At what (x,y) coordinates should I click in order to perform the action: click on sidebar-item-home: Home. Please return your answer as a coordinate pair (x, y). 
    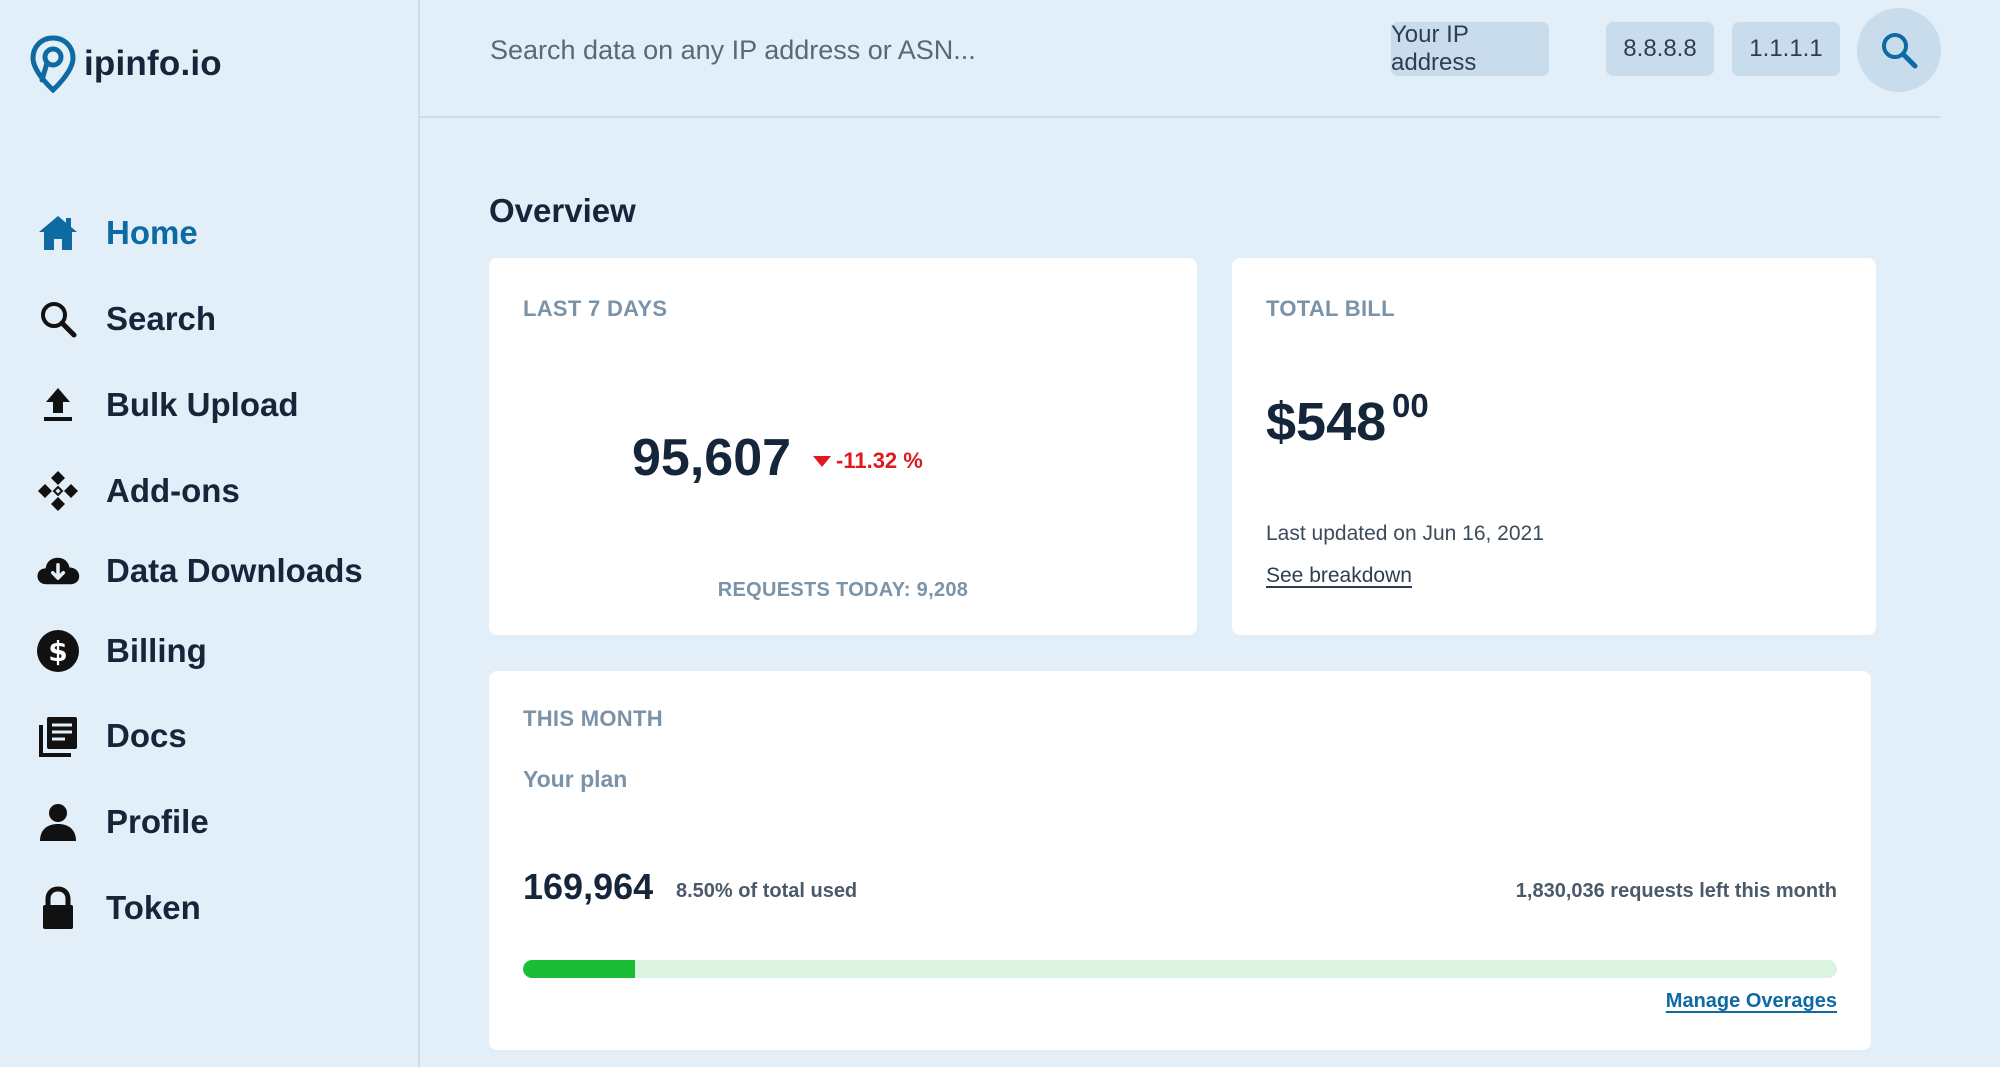
    Looking at the image, I should click on (220, 233).